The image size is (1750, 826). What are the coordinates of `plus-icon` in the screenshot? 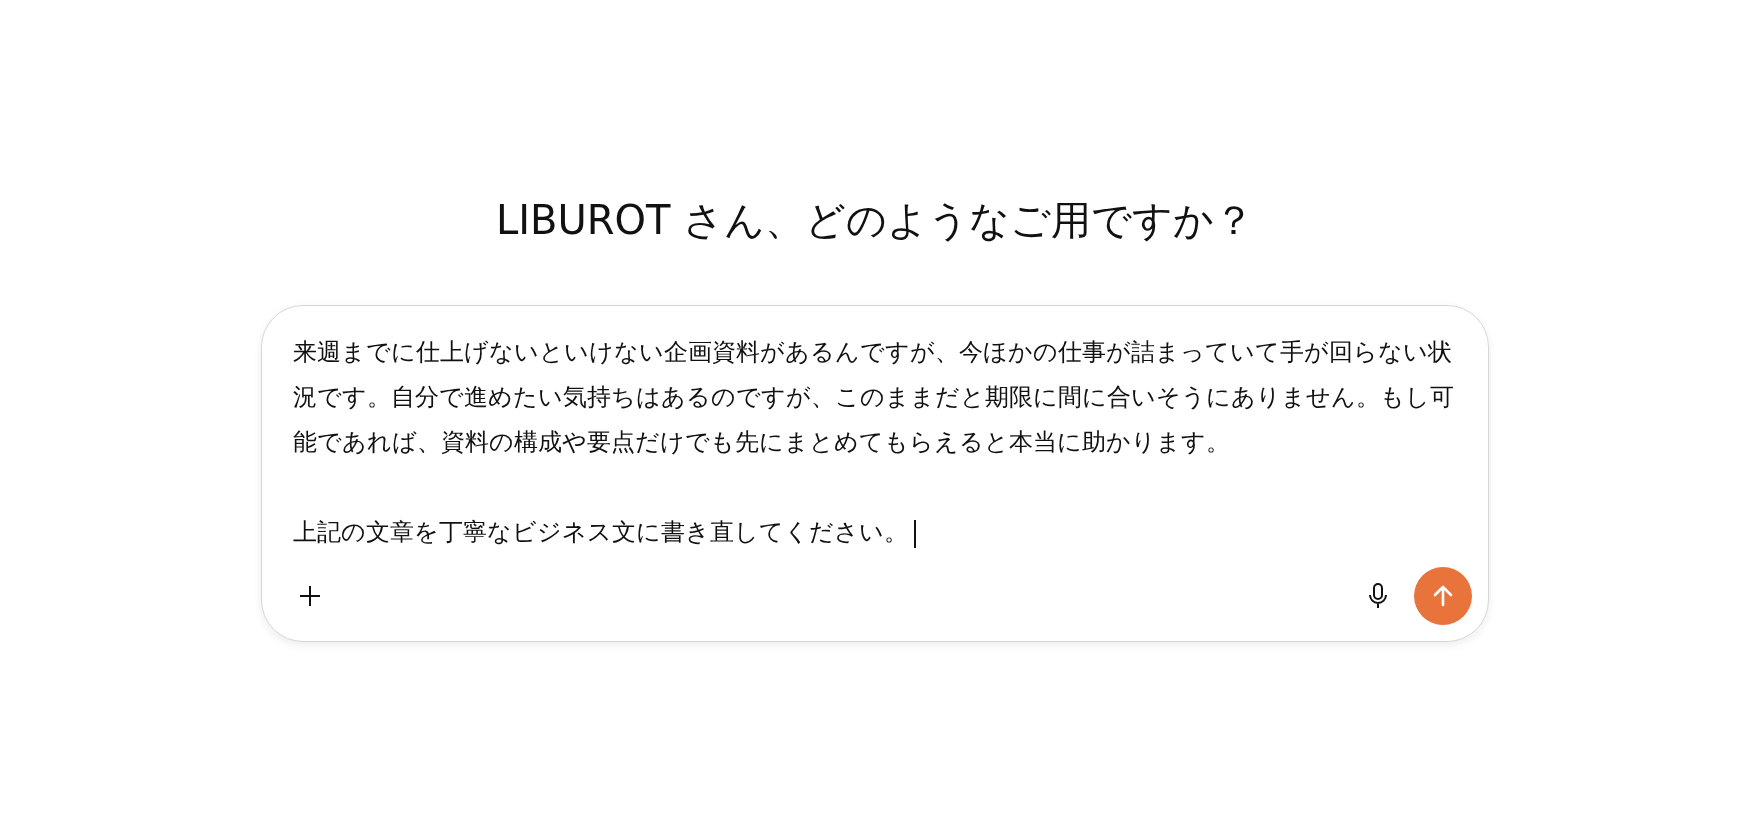 It's located at (310, 596).